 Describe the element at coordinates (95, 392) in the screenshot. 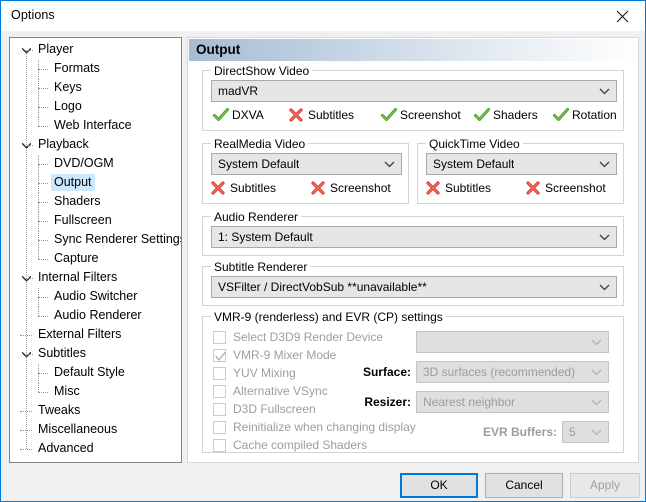

I see `tree-item-misc: Misc` at that location.